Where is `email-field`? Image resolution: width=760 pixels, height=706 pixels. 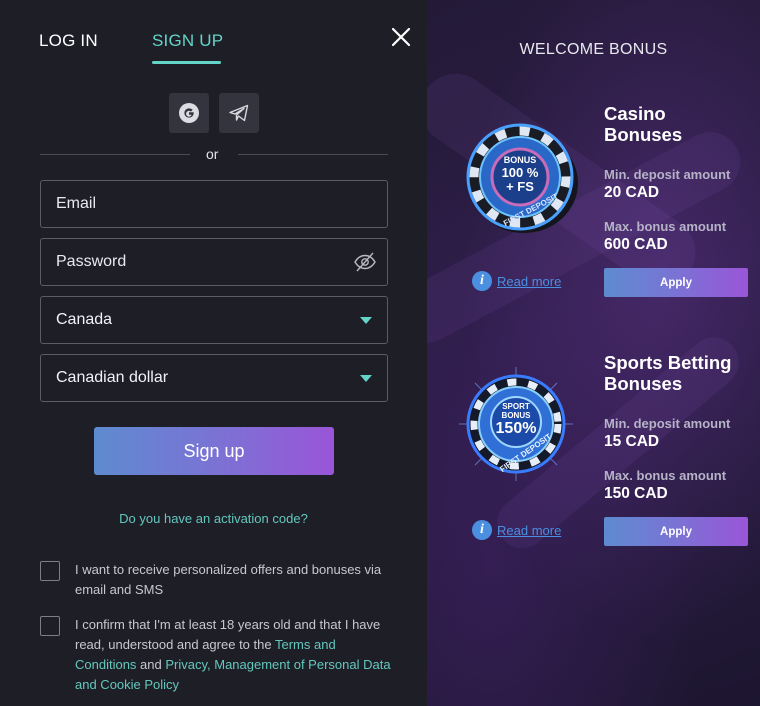 email-field is located at coordinates (214, 204).